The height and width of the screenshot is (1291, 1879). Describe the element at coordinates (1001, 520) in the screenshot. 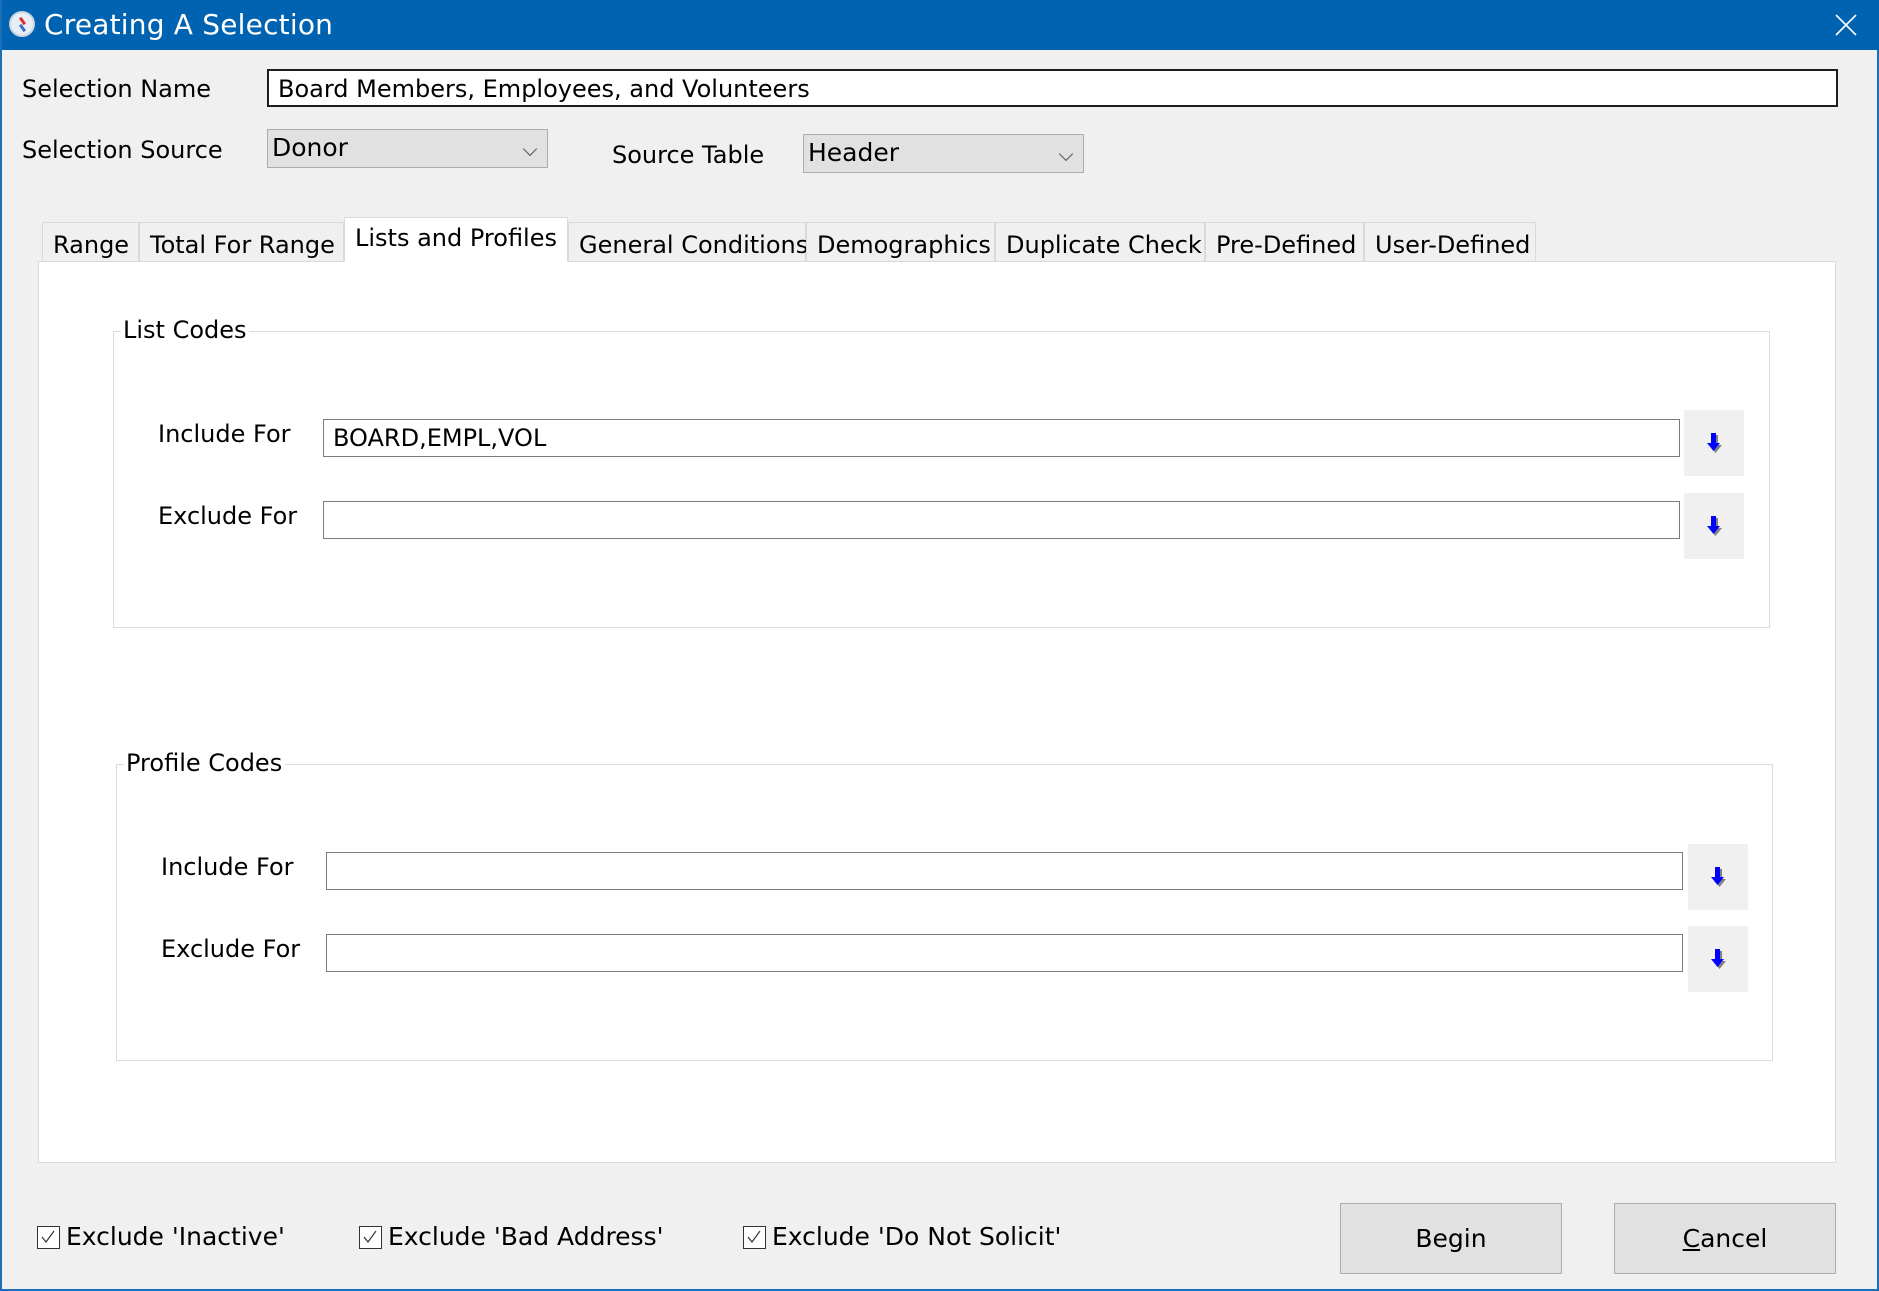

I see `list-exclude-input` at that location.